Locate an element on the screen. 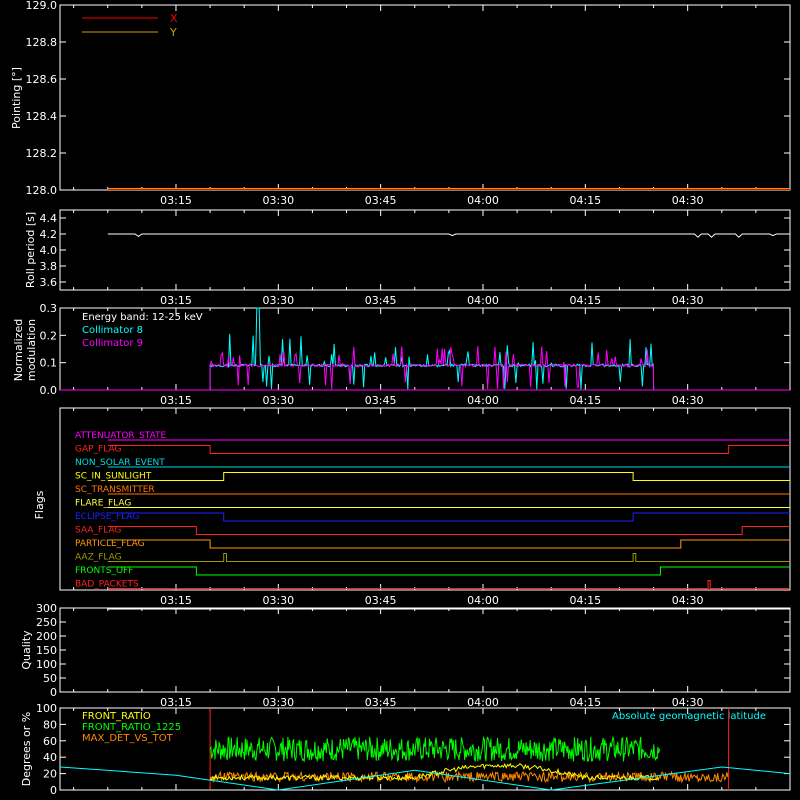  flag-label: ECLIPSE_FLAG is located at coordinates (107, 517).